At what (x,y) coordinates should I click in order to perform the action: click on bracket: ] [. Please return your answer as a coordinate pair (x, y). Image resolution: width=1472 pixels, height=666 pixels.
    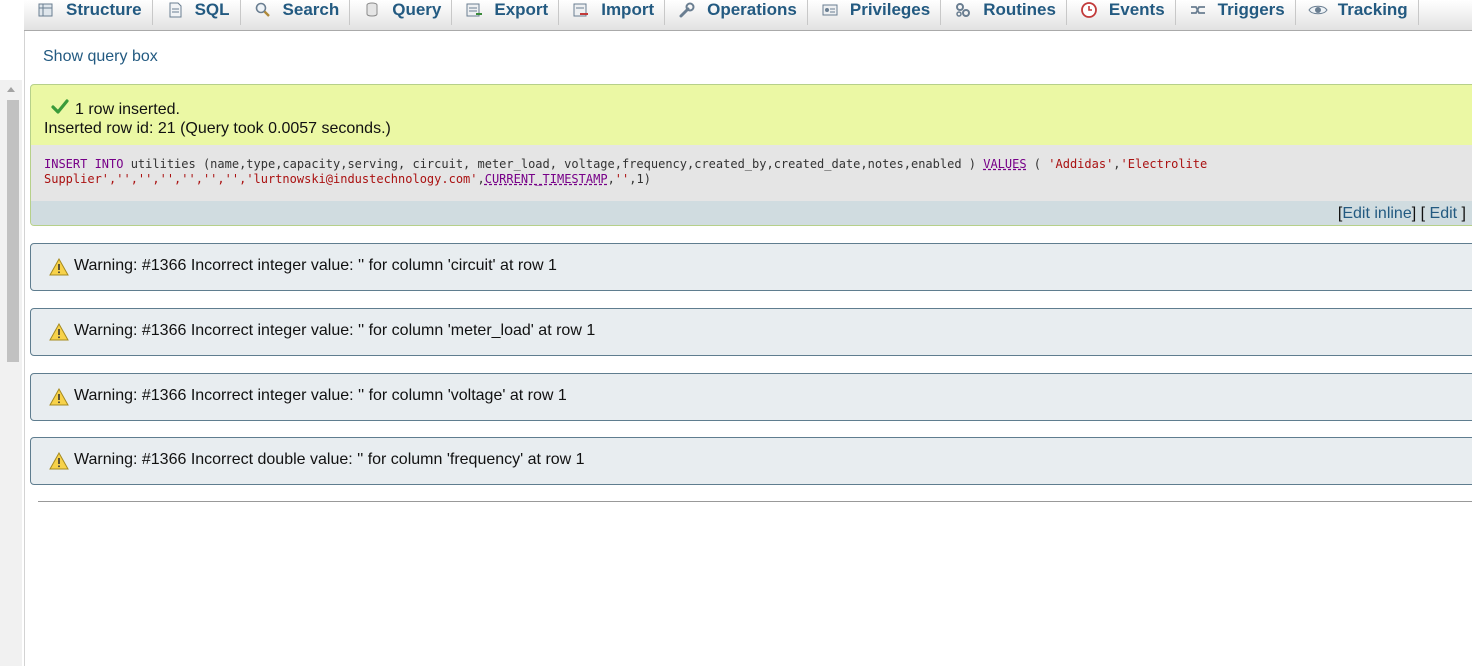
    Looking at the image, I should click on (1418, 213).